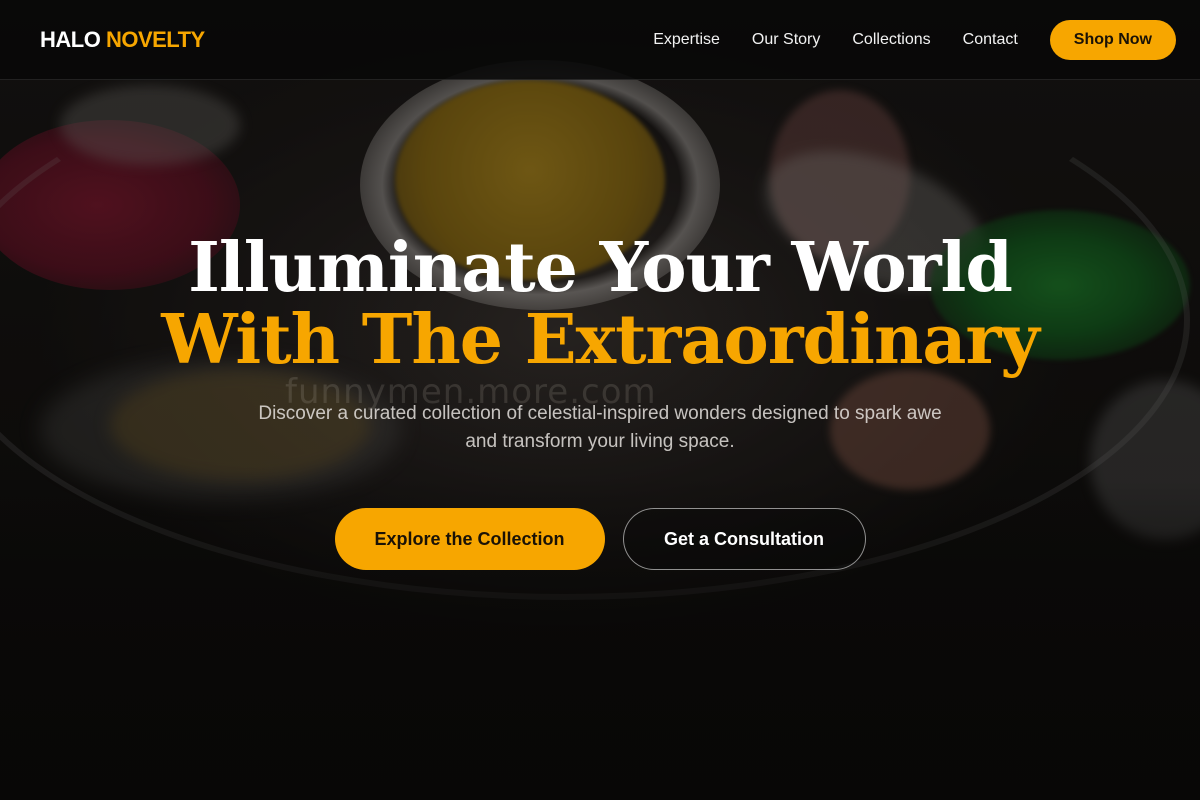 This screenshot has width=1200, height=800. Describe the element at coordinates (990, 40) in the screenshot. I see `nav-link-contact: Contact` at that location.